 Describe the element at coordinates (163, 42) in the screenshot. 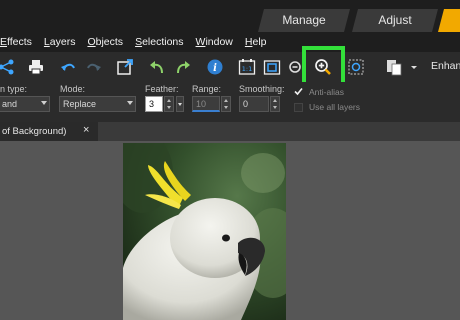

I see `menu-selections-rest: elections` at that location.